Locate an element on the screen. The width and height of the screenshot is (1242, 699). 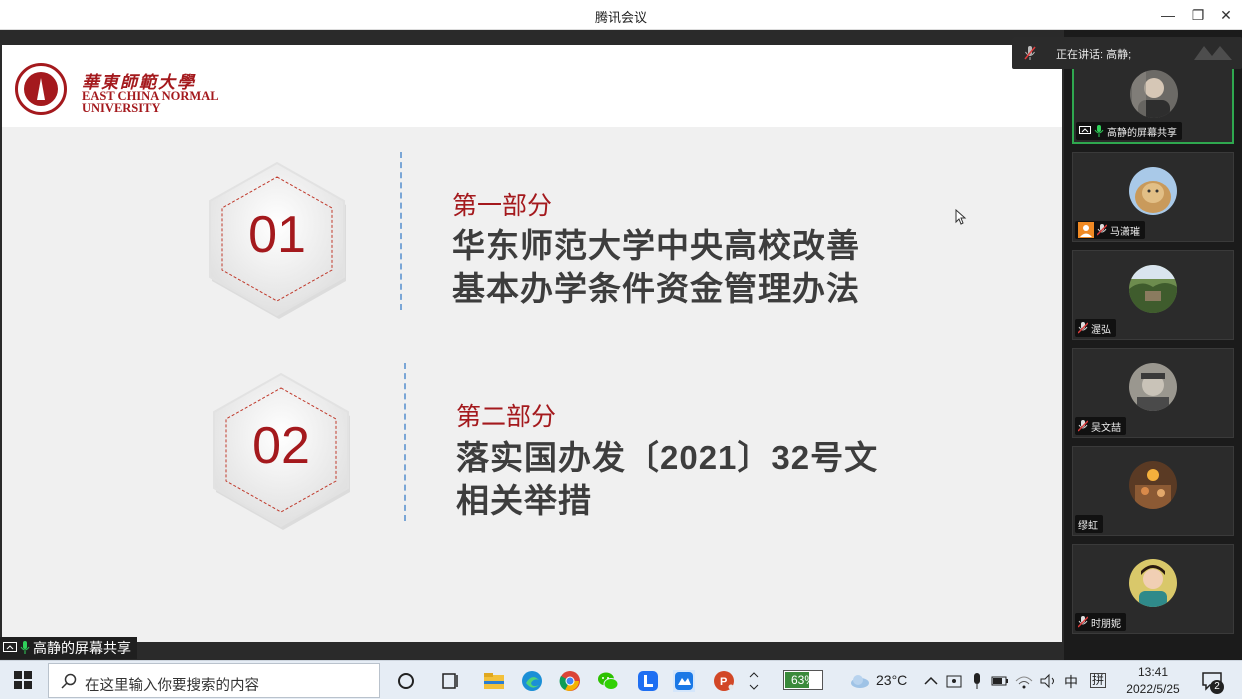
speaking-text: 正在讲话: 高静; is located at coordinates (1094, 55).